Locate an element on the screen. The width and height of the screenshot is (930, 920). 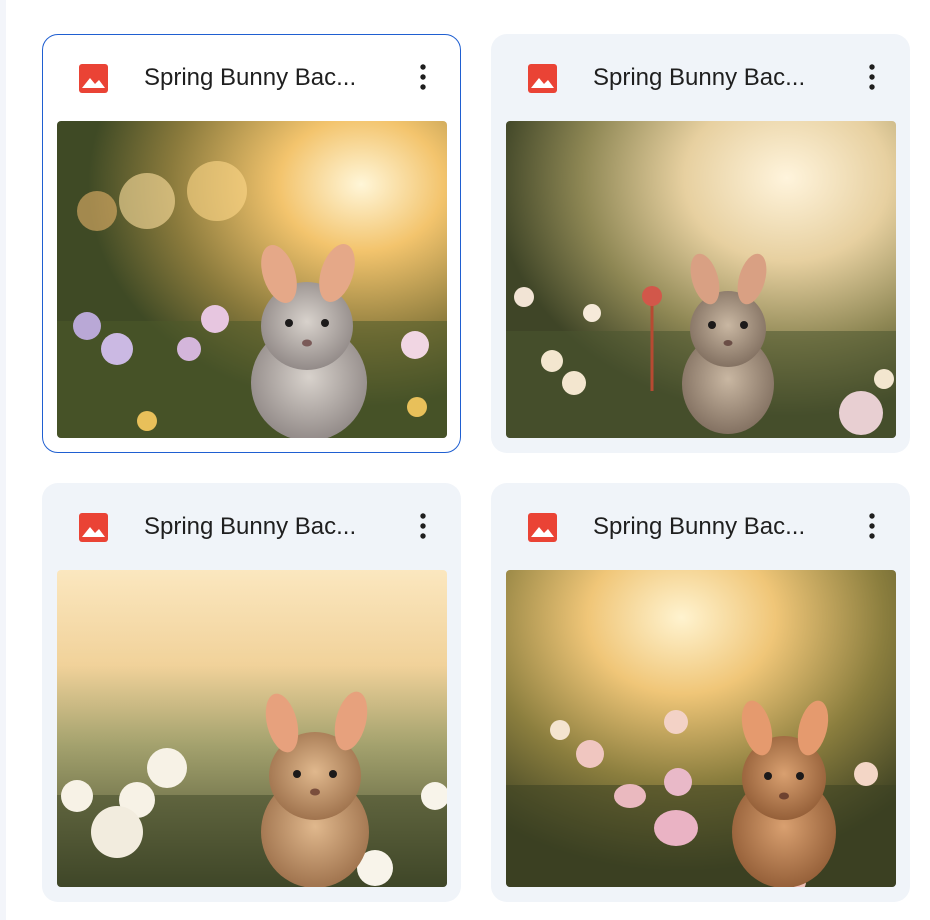
left-rail is located at coordinates (3, 460).